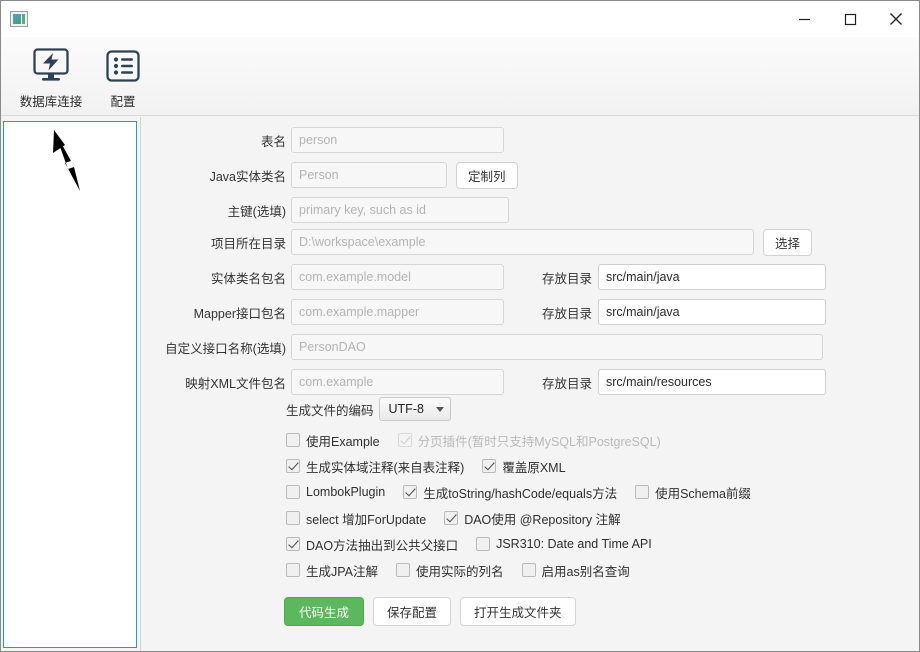 The width and height of the screenshot is (920, 652). I want to click on field-label: 自定义接口名称(选填), so click(225, 348).